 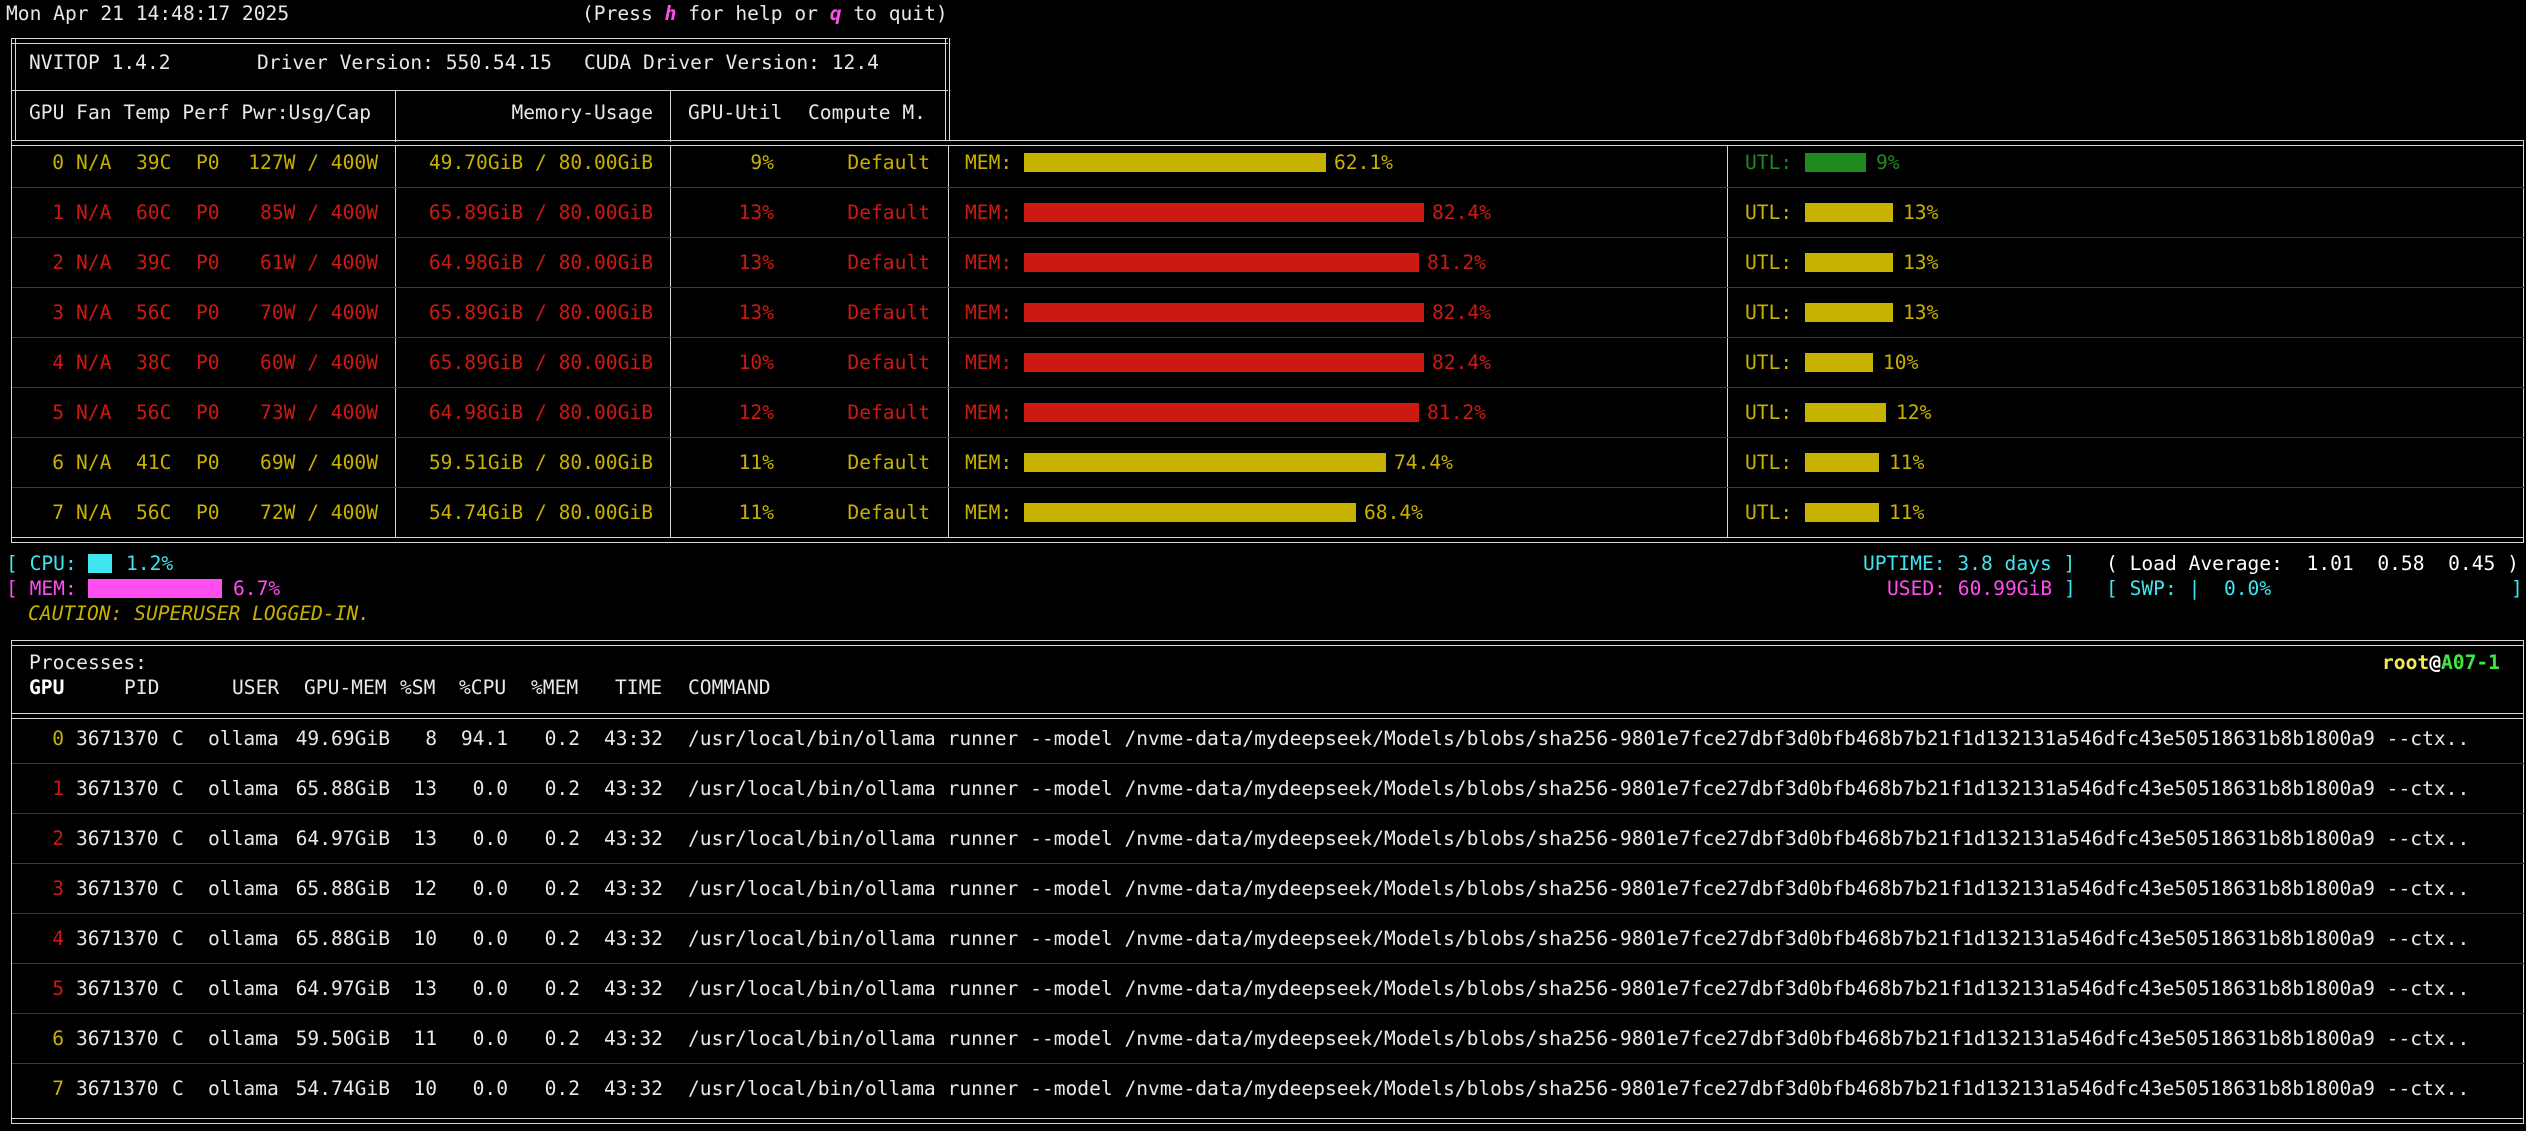 I want to click on gpu-index: 0, so click(x=58, y=162).